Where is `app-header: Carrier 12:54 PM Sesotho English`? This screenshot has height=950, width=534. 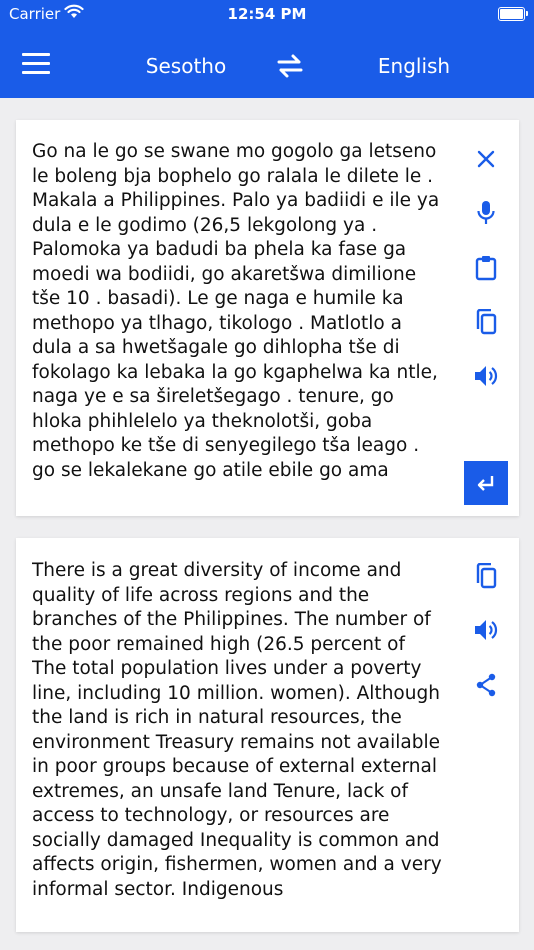
app-header: Carrier 12:54 PM Sesotho English is located at coordinates (267, 49).